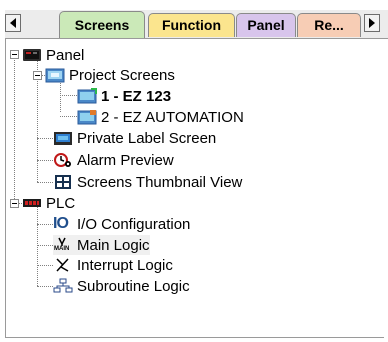  I want to click on main-logic-icon-text: MAIN, so click(62, 249).